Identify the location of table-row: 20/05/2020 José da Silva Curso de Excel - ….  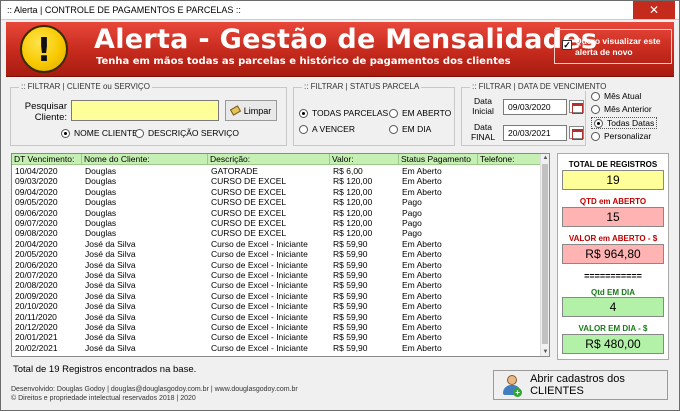
(277, 254).